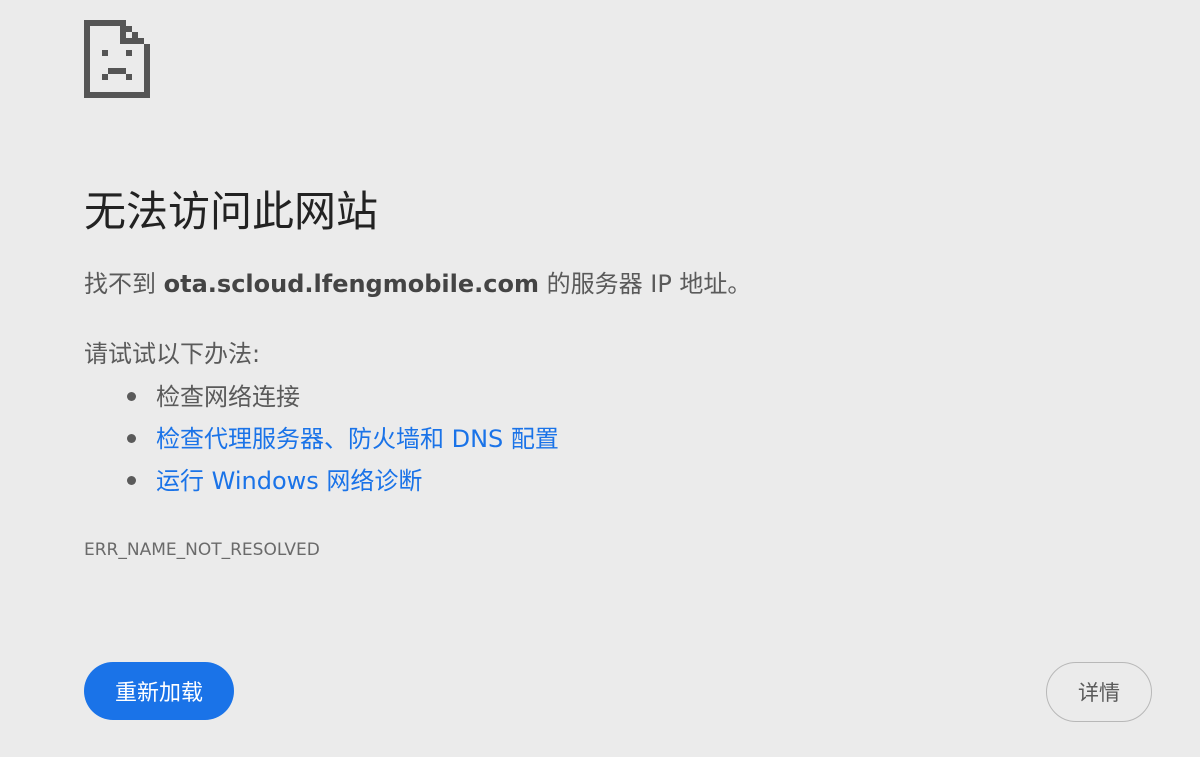 This screenshot has height=757, width=1200. What do you see at coordinates (1099, 692) in the screenshot?
I see `details-button: 详情` at bounding box center [1099, 692].